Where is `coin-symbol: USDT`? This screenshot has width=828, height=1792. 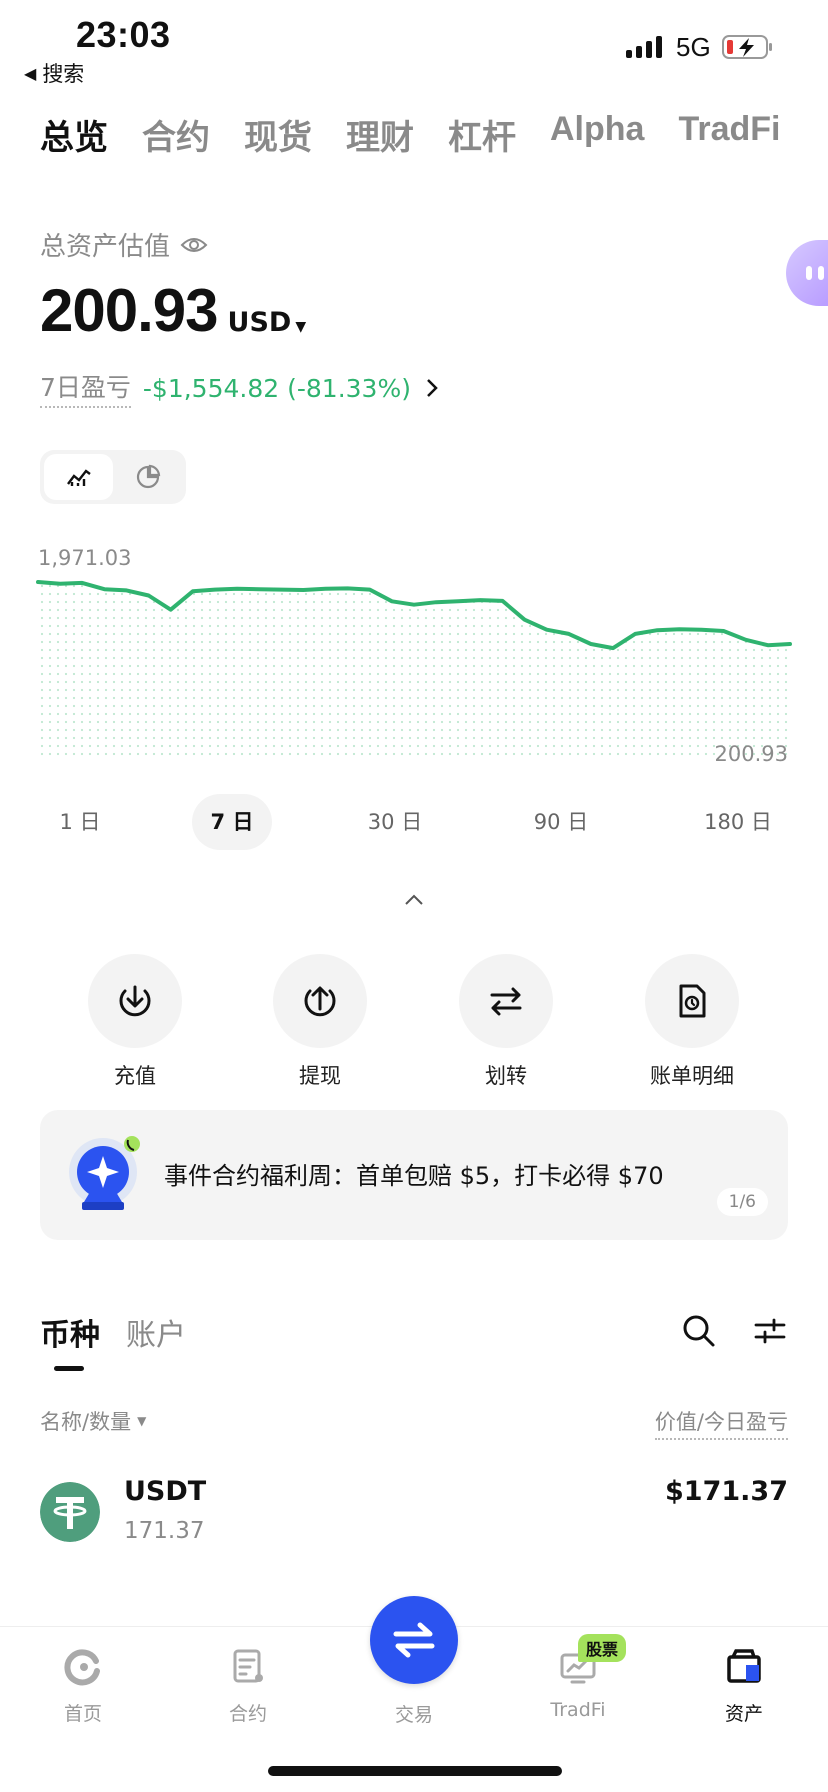 coin-symbol: USDT is located at coordinates (165, 1491).